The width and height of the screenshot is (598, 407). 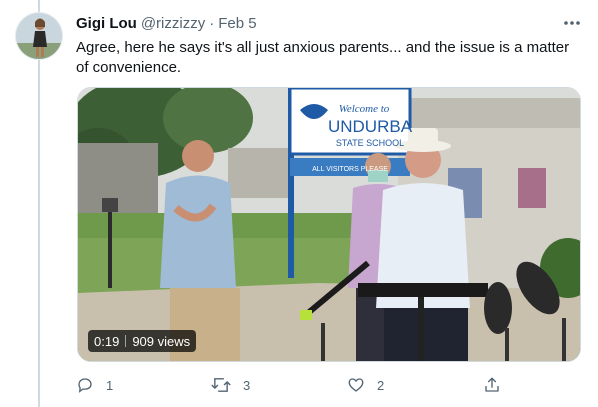 I want to click on reply-icon, so click(x=85, y=385).